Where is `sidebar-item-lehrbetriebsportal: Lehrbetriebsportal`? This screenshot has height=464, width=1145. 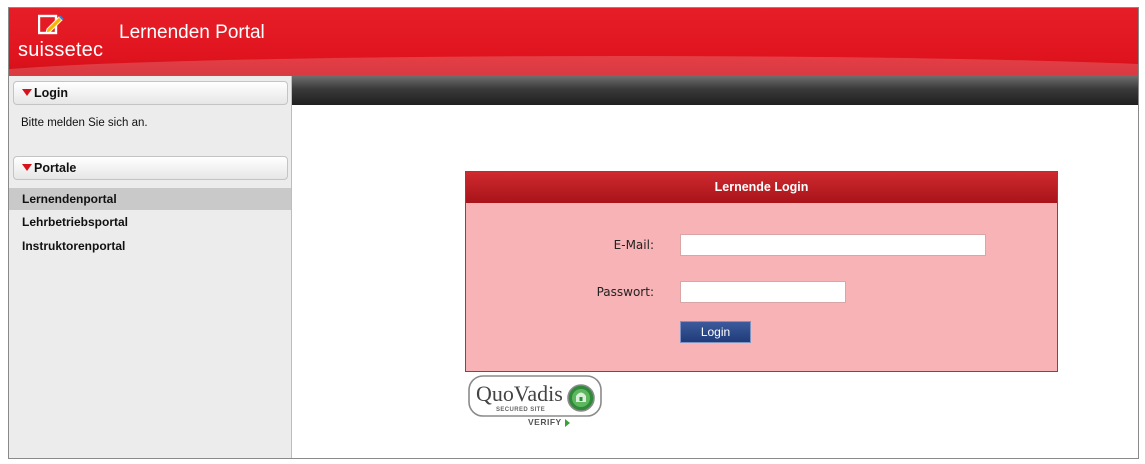 sidebar-item-lehrbetriebsportal: Lehrbetriebsportal is located at coordinates (150, 222).